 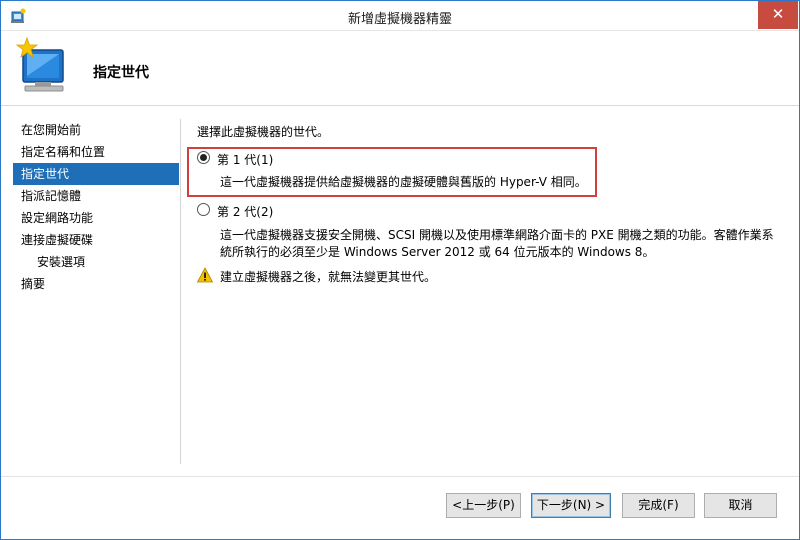 I want to click on nav-item-summary: 摘要, so click(x=96, y=284).